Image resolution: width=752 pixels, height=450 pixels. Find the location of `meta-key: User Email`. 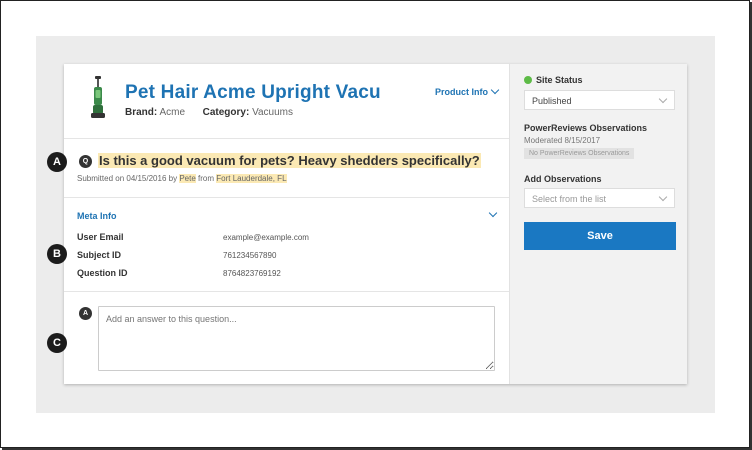

meta-key: User Email is located at coordinates (100, 237).